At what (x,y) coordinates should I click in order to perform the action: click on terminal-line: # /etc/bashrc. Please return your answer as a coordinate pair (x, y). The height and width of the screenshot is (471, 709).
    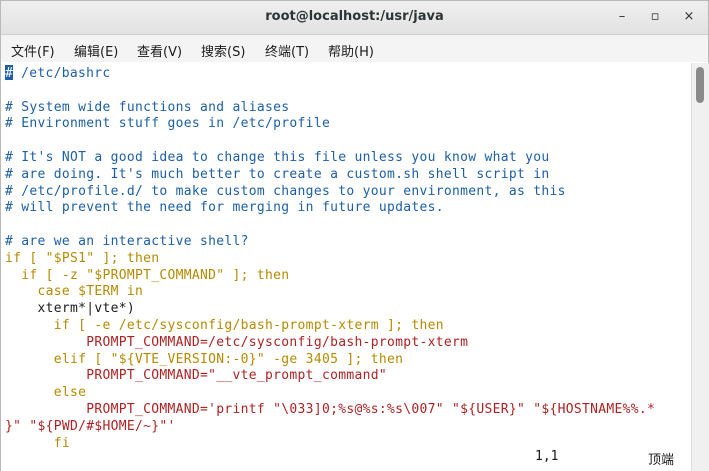
    Looking at the image, I should click on (58, 73).